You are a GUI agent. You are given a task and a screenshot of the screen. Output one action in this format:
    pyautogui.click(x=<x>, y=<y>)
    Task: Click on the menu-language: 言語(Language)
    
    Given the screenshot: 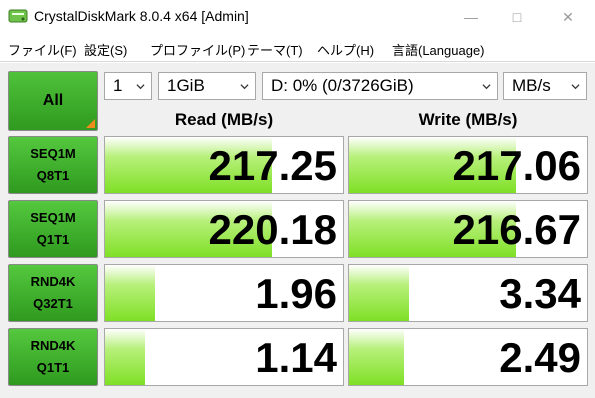 What is the action you would take?
    pyautogui.click(x=438, y=49)
    